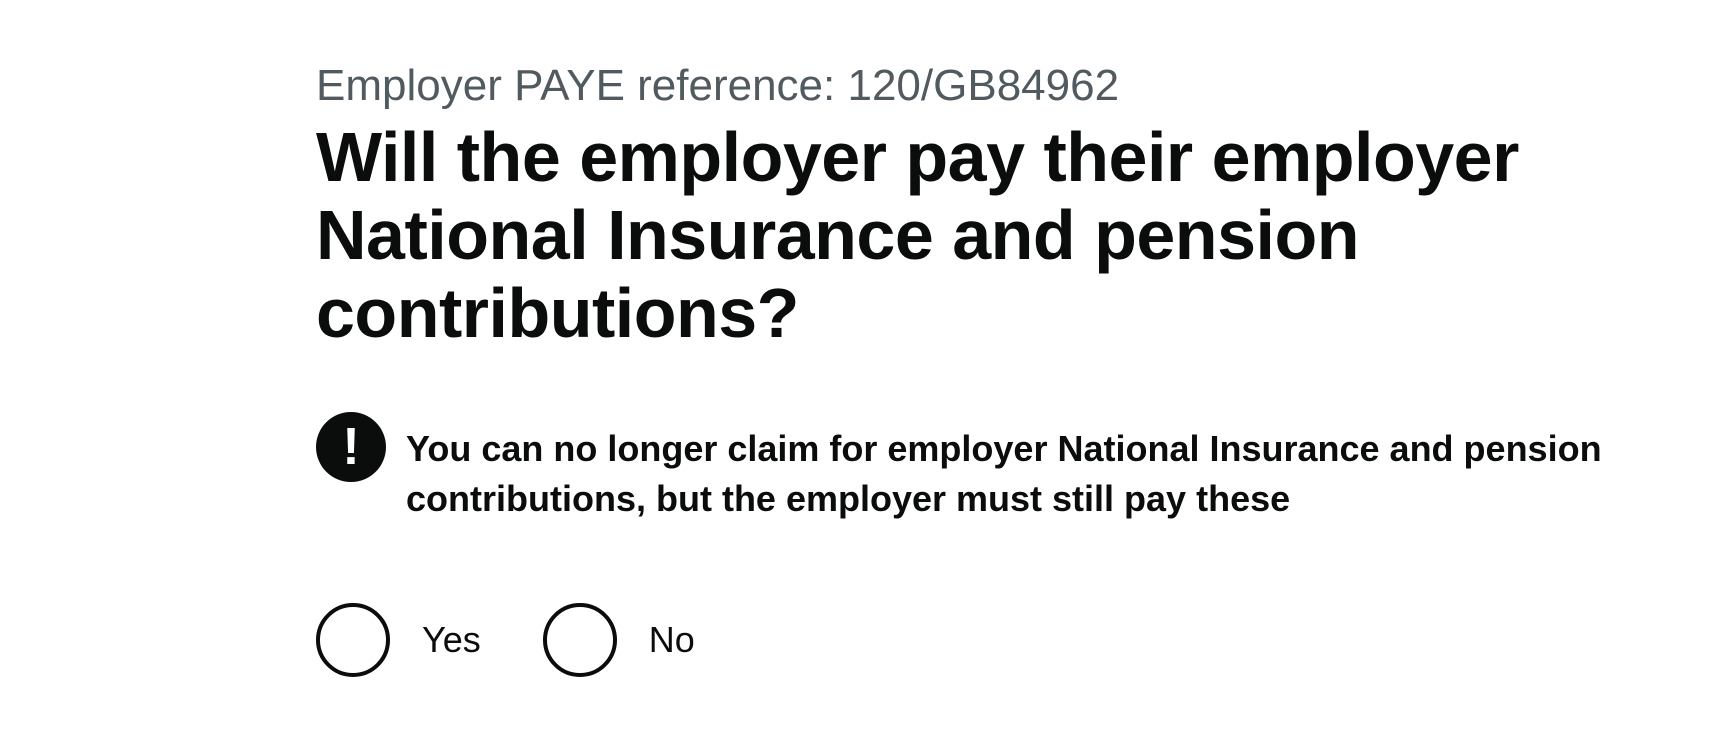 The image size is (1734, 736). Describe the element at coordinates (398, 640) in the screenshot. I see `radio-option-yes: Yes` at that location.